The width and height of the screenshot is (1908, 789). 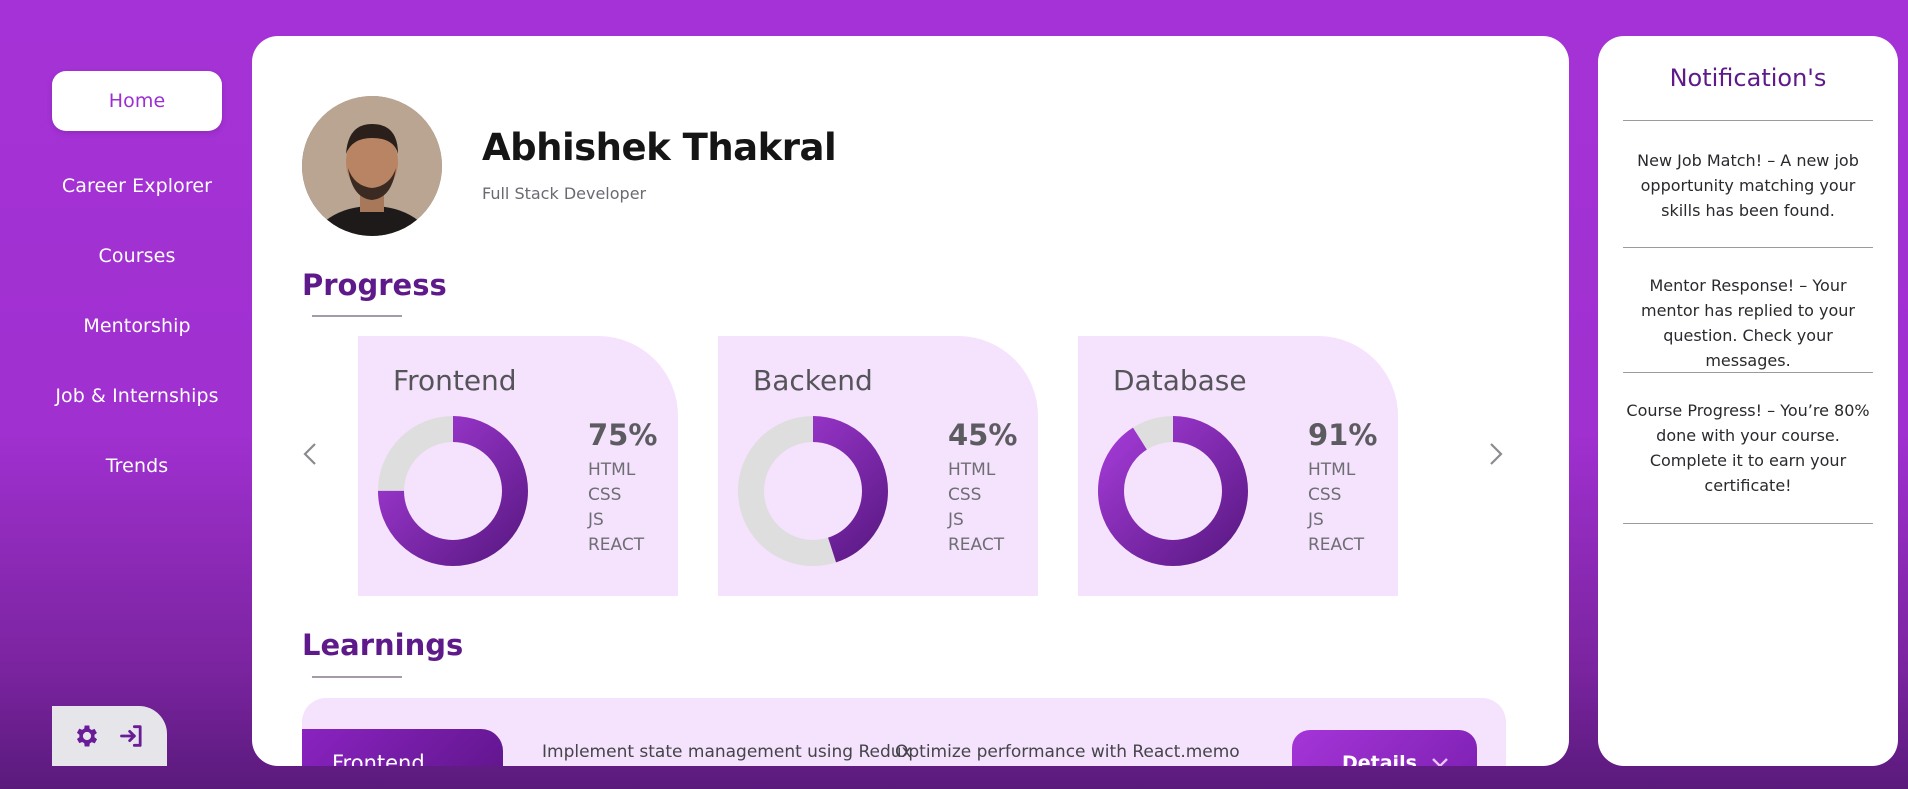 I want to click on card-percent: 45%, so click(x=983, y=435).